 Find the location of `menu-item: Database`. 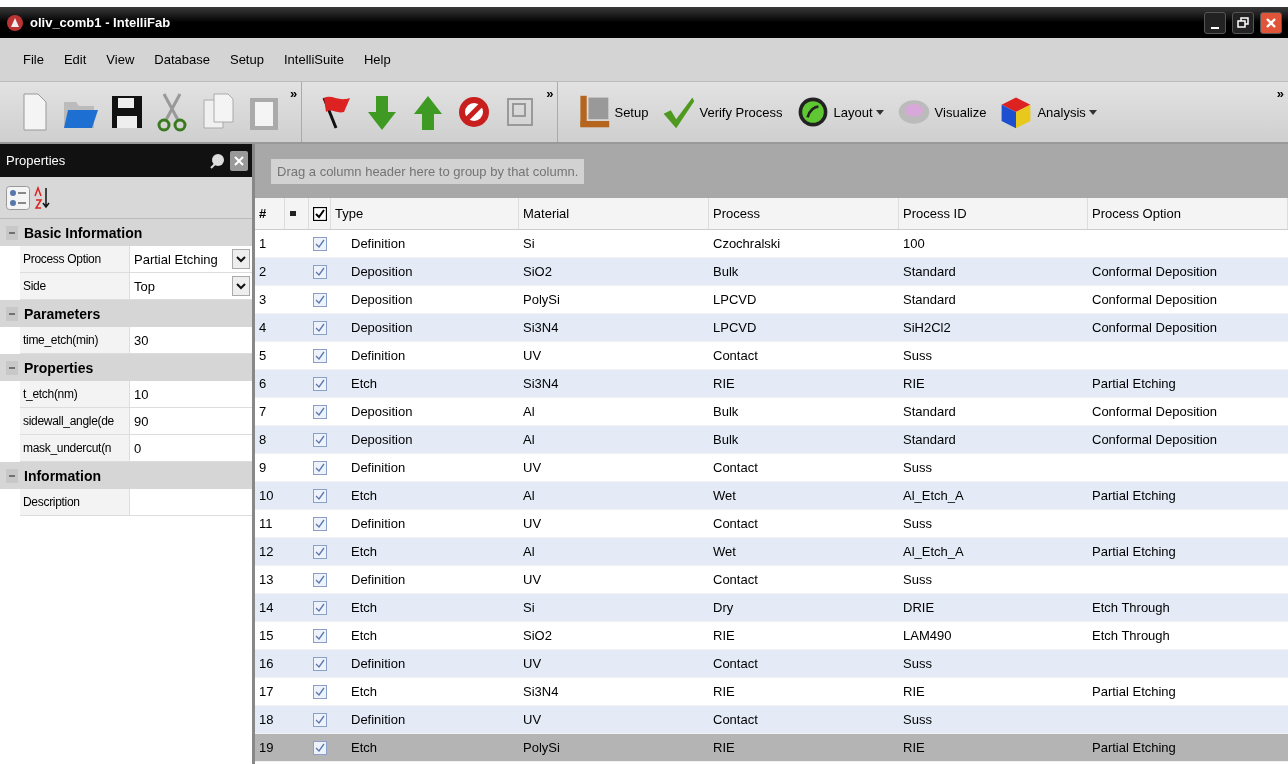

menu-item: Database is located at coordinates (182, 59).